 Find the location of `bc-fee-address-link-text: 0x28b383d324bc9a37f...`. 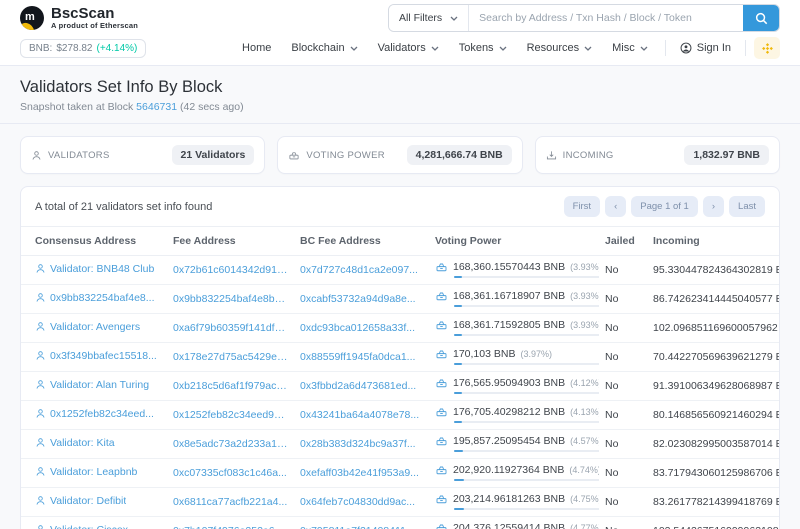

bc-fee-address-link-text: 0x28b383d324bc9a37f... is located at coordinates (358, 444).